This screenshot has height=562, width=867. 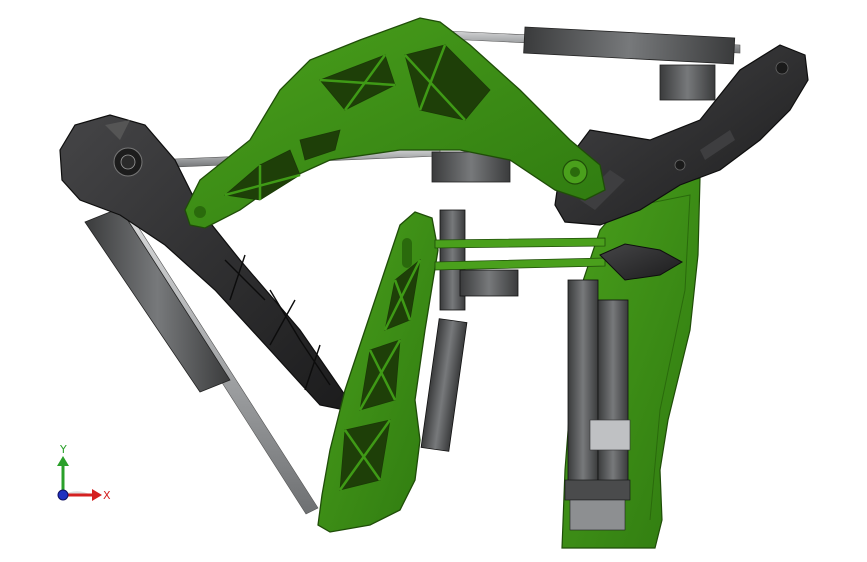 What do you see at coordinates (107, 495) in the screenshot?
I see `x-axis-label: X` at bounding box center [107, 495].